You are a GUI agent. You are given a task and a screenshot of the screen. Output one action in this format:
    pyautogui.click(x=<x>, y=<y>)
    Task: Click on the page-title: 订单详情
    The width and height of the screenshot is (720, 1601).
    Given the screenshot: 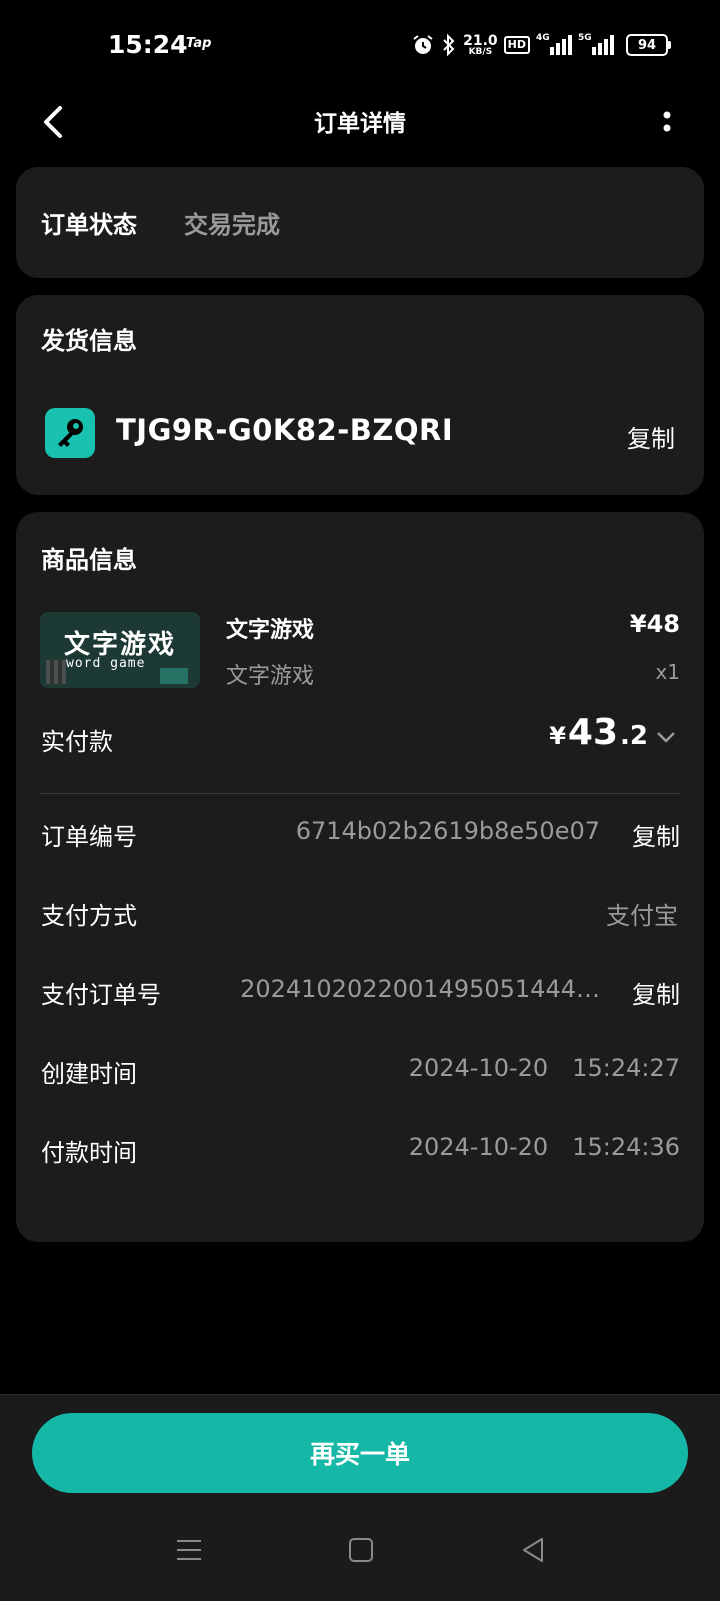 What is the action you would take?
    pyautogui.click(x=360, y=124)
    